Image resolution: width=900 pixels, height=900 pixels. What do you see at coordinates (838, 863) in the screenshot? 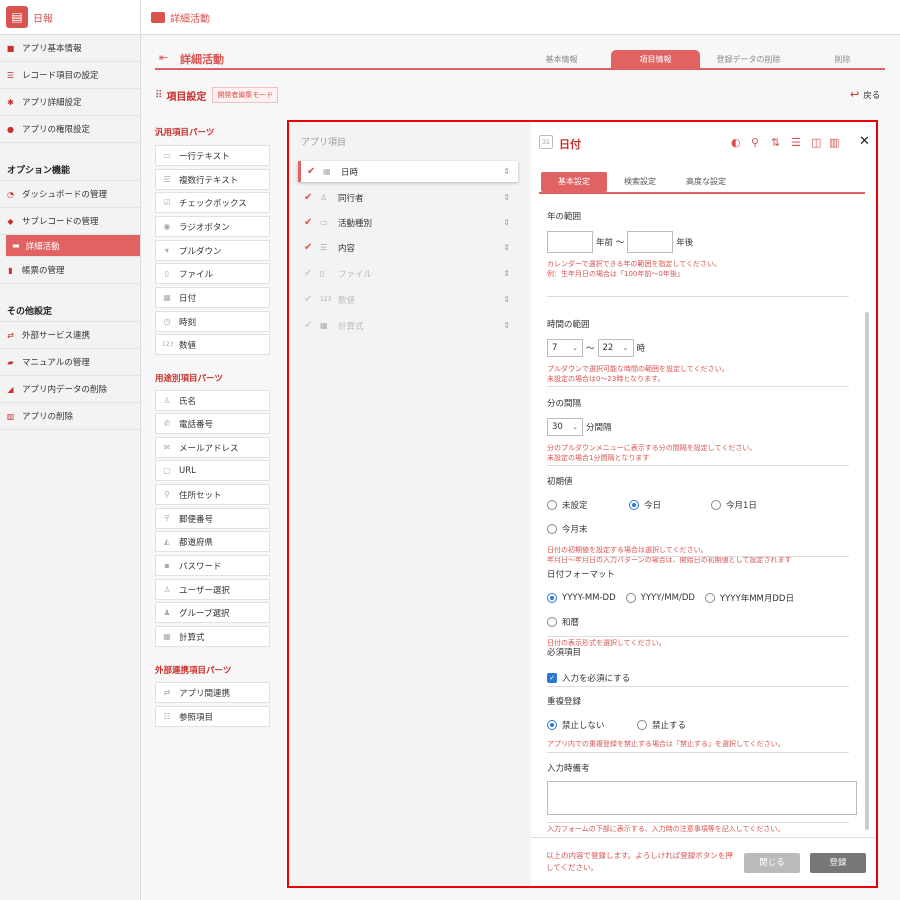
I see `save-button: 登録` at bounding box center [838, 863].